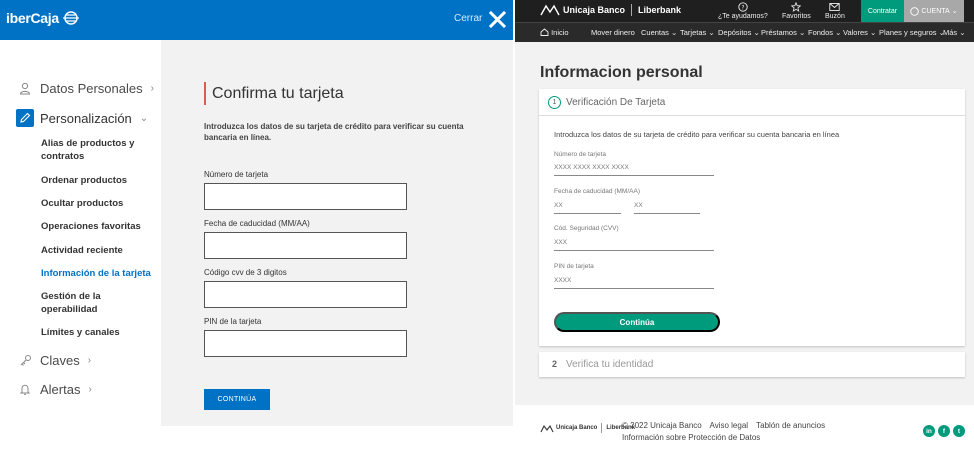 Image resolution: width=974 pixels, height=449 pixels. Describe the element at coordinates (934, 11) in the screenshot. I see `account-button: CUENTA ⌄` at that location.